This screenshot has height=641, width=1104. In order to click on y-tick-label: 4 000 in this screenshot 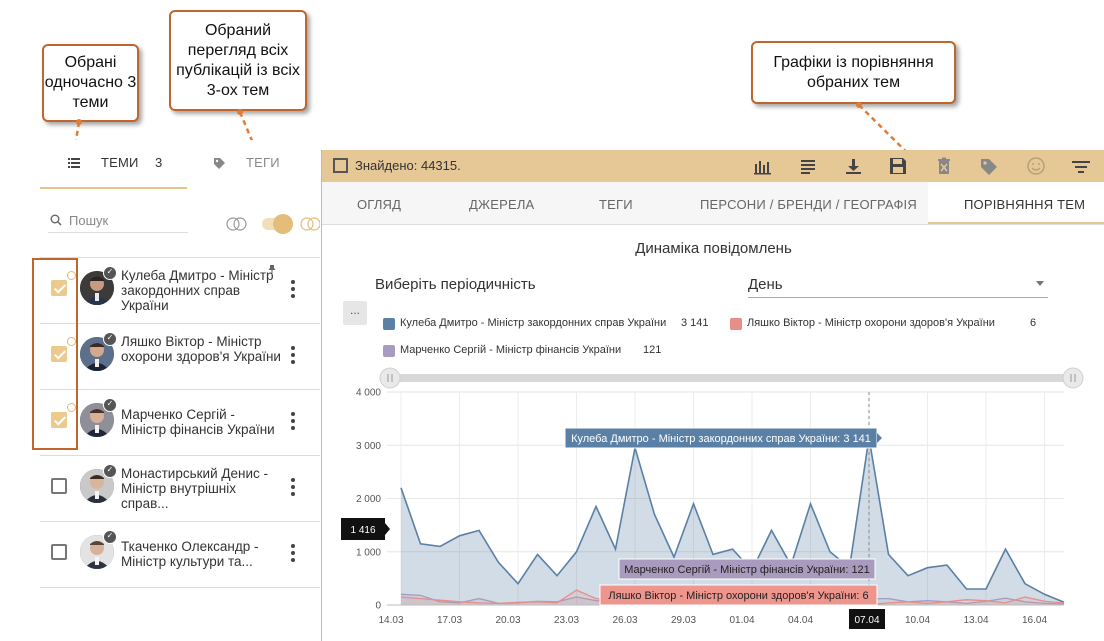, I will do `click(368, 393)`.